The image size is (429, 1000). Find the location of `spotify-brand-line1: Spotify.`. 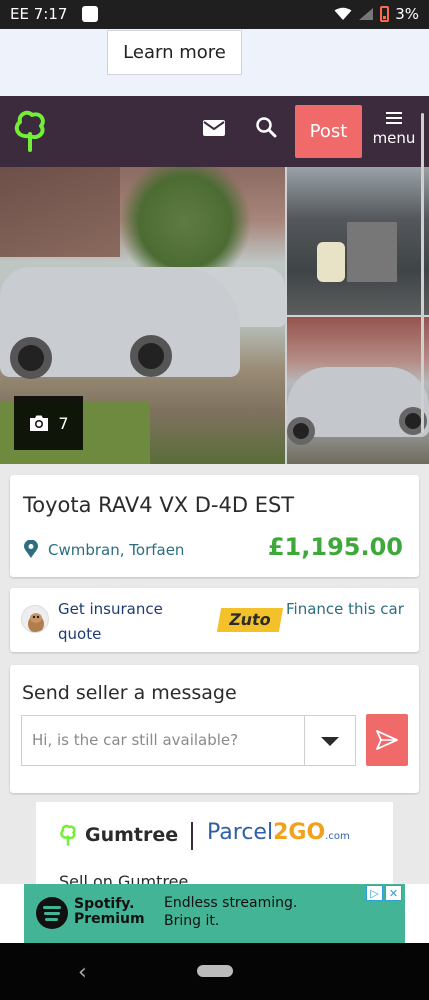

spotify-brand-line1: Spotify. is located at coordinates (104, 904).